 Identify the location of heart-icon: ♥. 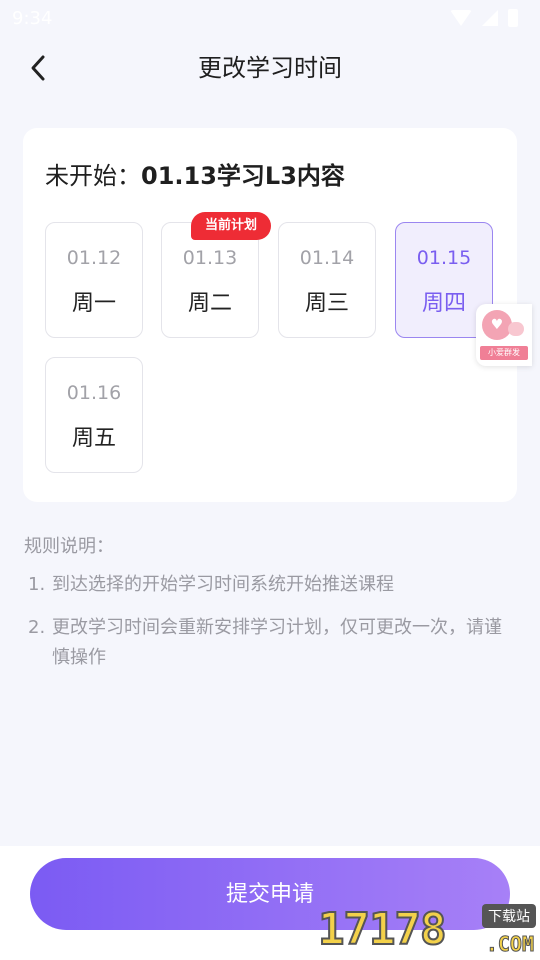
(497, 325).